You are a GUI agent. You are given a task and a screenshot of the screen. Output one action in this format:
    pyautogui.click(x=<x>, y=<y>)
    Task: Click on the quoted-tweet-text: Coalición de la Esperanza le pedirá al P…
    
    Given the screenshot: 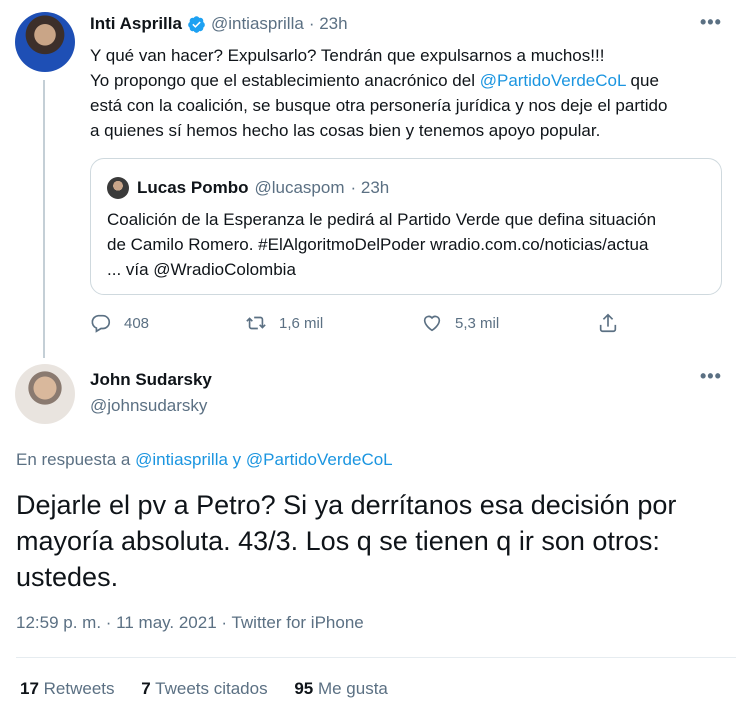 What is the action you would take?
    pyautogui.click(x=381, y=244)
    